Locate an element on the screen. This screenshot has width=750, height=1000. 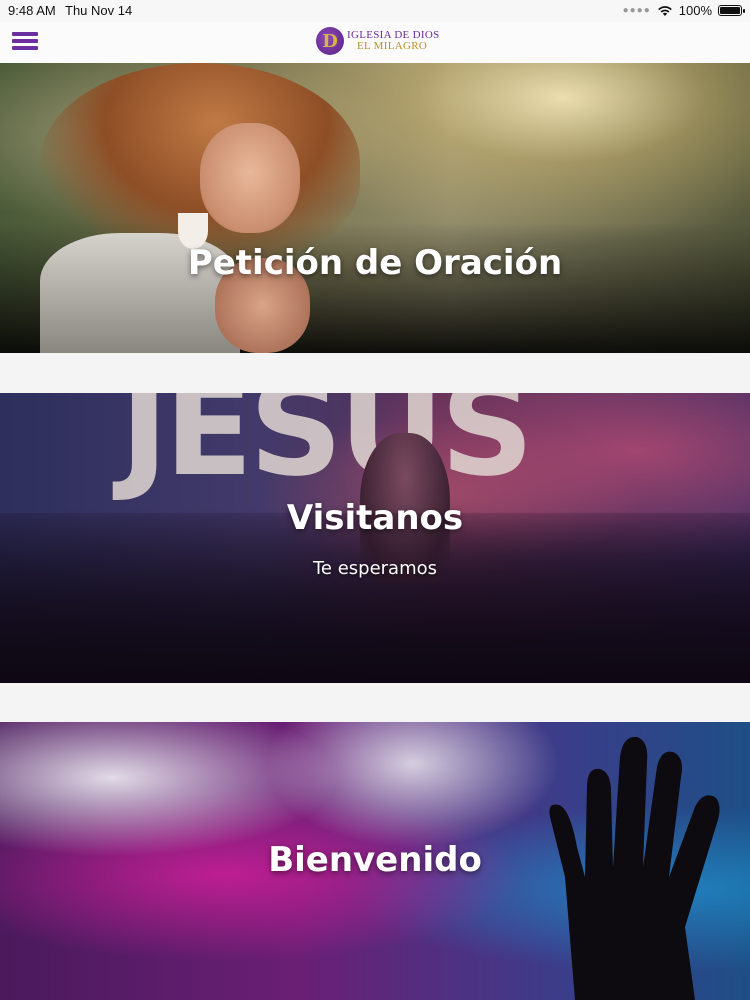
hamburger-menu-icon is located at coordinates (25, 41).